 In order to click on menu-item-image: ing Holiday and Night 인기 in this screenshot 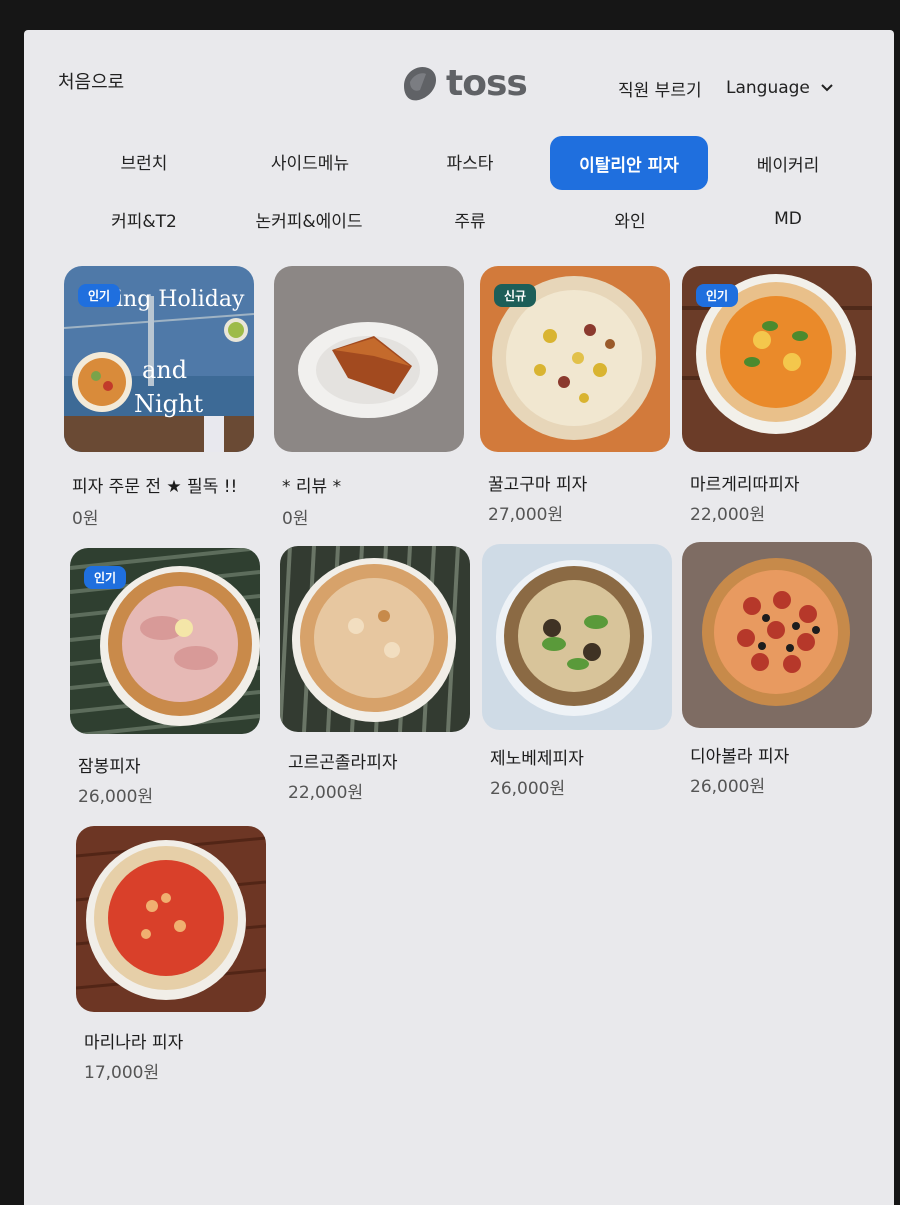, I will do `click(159, 359)`.